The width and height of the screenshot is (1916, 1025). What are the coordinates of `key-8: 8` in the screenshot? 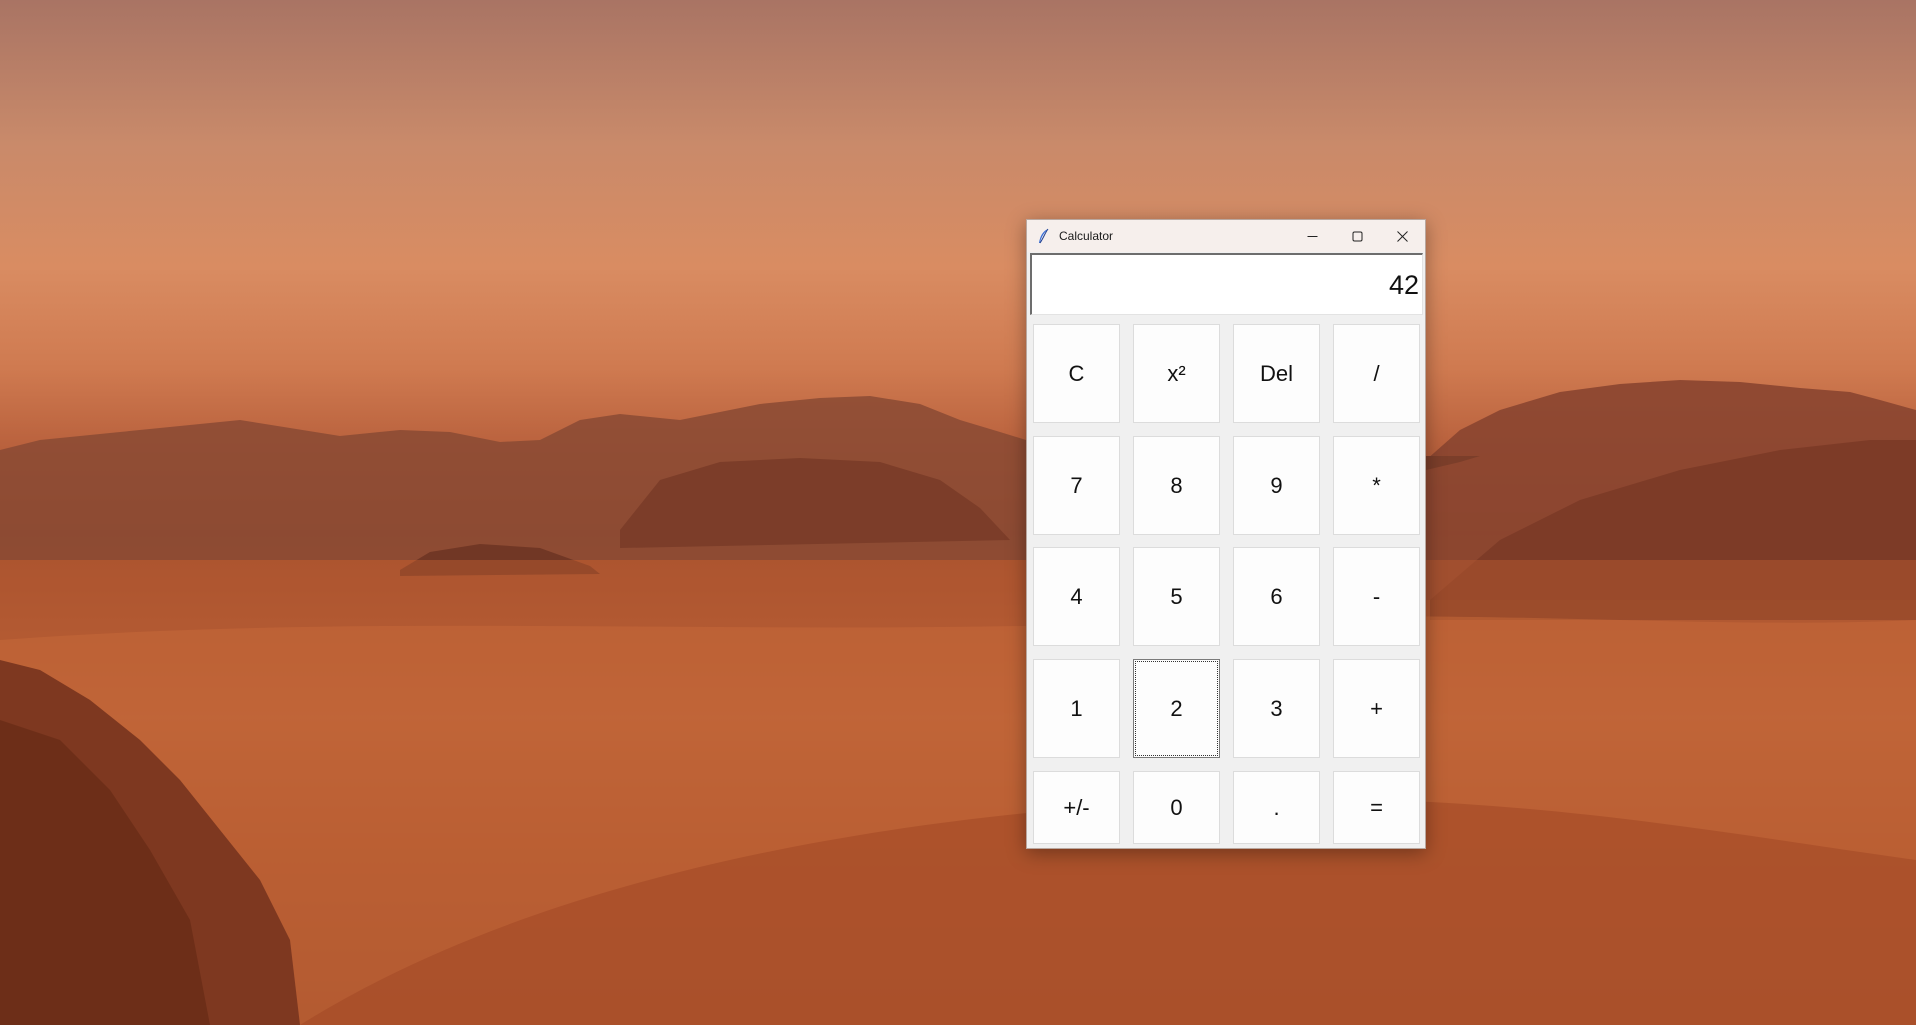 It's located at (1176, 485).